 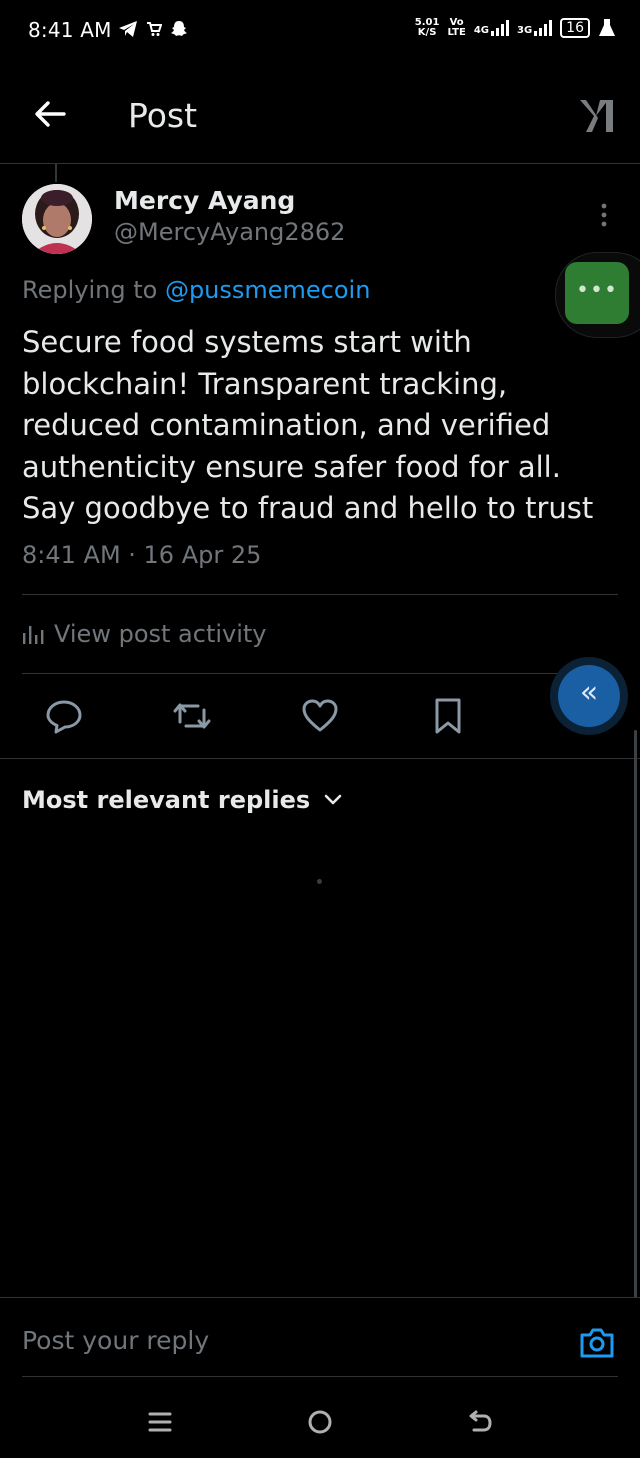 I want to click on thread-connector, so click(x=56, y=173).